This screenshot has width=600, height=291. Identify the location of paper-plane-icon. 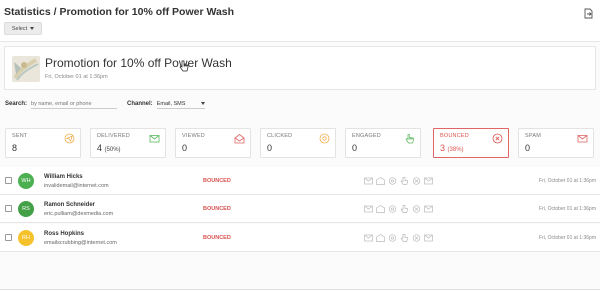
(69, 138).